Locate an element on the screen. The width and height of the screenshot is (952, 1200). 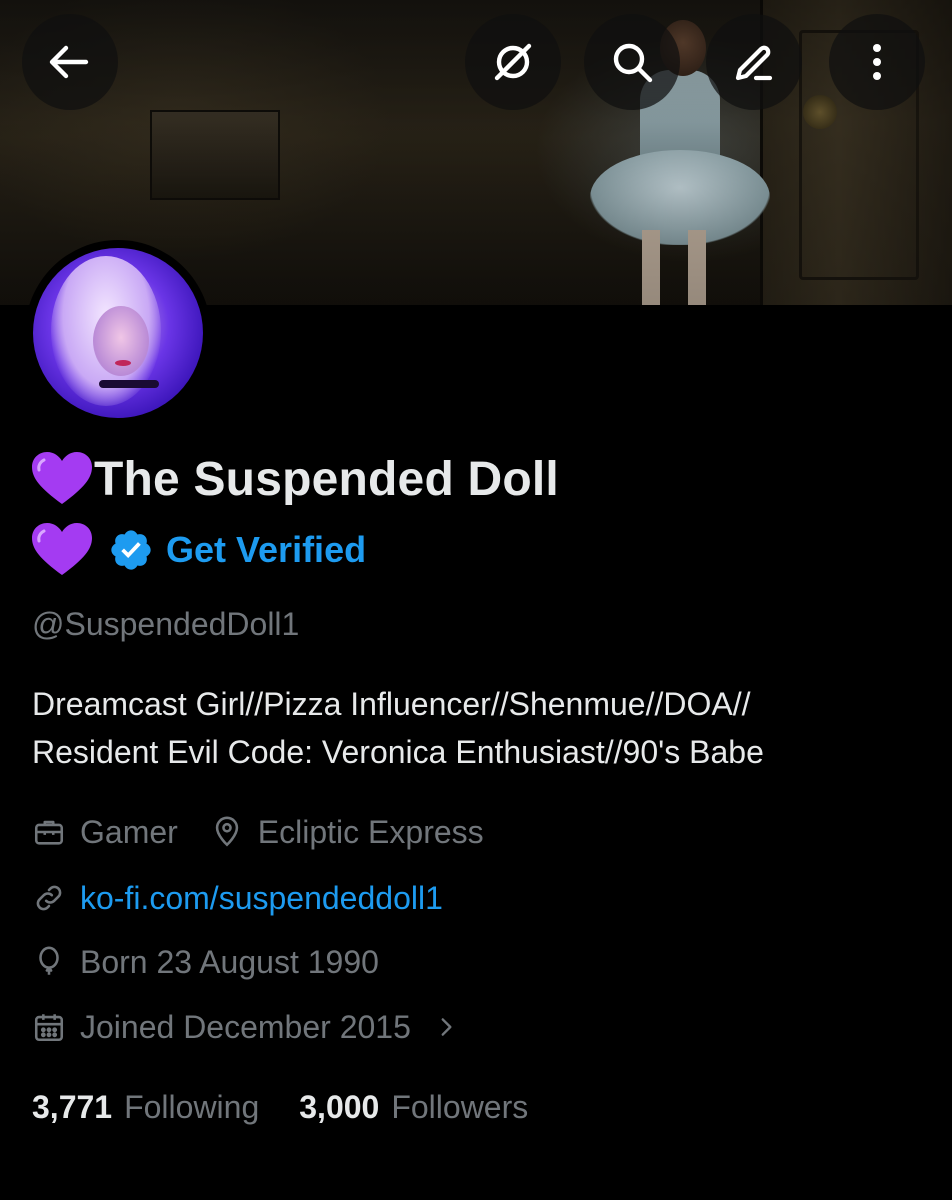
briefcase-icon is located at coordinates (49, 832).